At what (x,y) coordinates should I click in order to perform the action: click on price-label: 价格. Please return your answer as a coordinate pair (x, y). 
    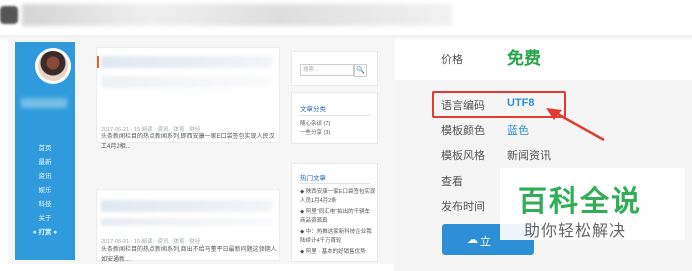
    Looking at the image, I should click on (452, 60).